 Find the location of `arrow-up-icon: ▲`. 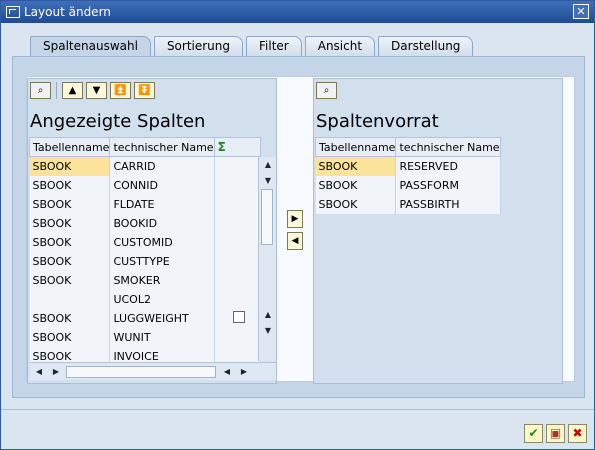

arrow-up-icon: ▲ is located at coordinates (72, 90).